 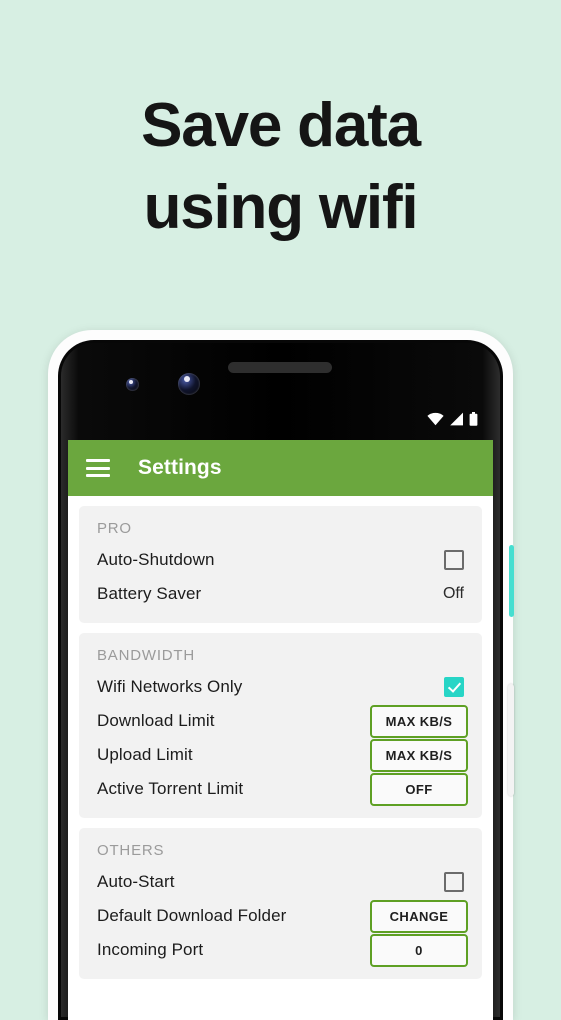 What do you see at coordinates (156, 559) in the screenshot?
I see `setting-label: Auto-Shutdown` at bounding box center [156, 559].